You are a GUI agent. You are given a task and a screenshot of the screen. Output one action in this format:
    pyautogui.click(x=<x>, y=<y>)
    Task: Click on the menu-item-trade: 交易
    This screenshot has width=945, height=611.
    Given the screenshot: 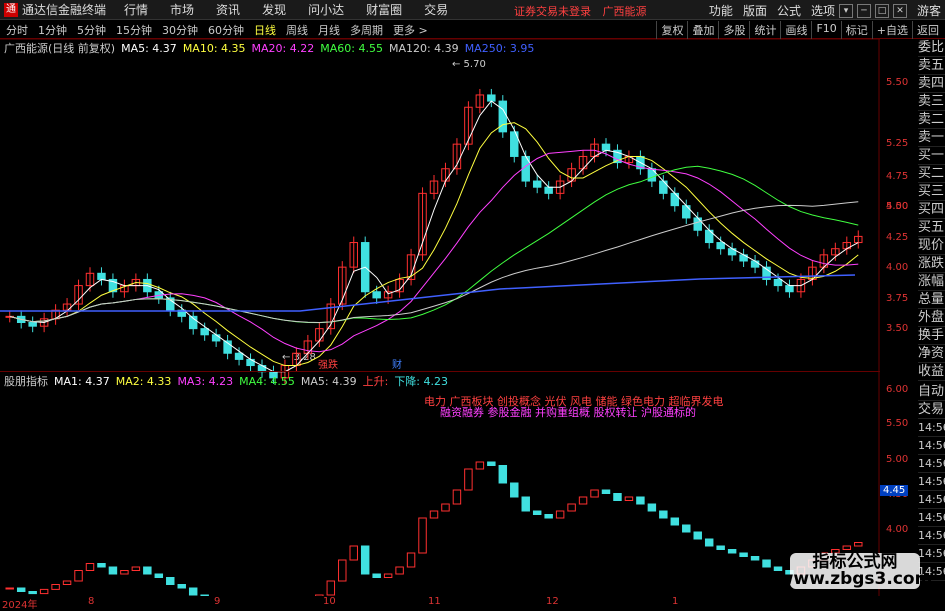 What is the action you would take?
    pyautogui.click(x=436, y=9)
    